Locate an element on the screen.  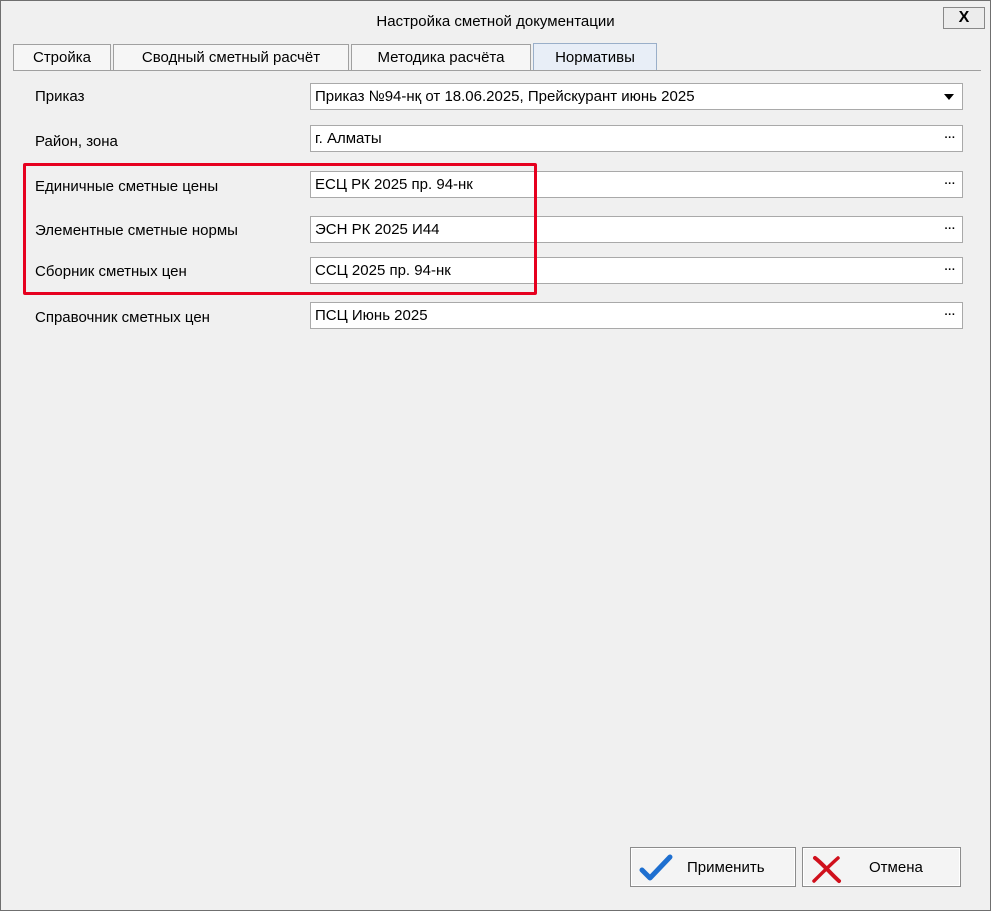
tab-stroyka: Стройка is located at coordinates (62, 57).